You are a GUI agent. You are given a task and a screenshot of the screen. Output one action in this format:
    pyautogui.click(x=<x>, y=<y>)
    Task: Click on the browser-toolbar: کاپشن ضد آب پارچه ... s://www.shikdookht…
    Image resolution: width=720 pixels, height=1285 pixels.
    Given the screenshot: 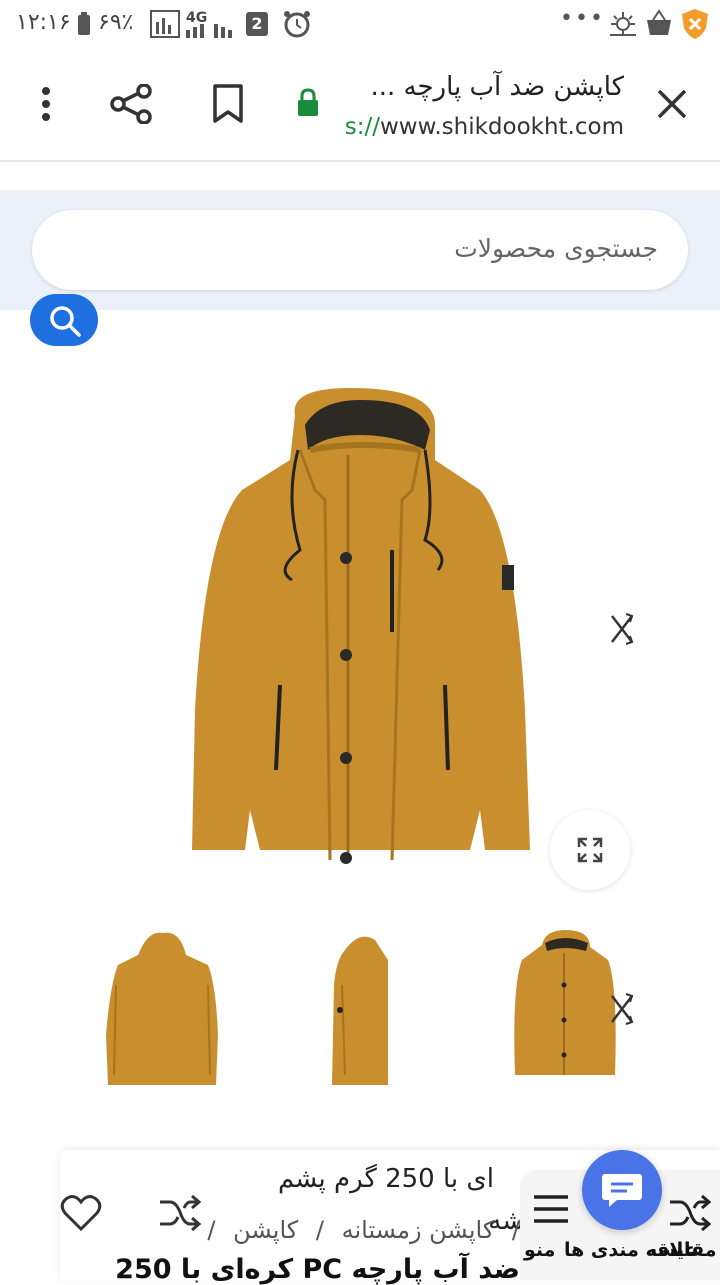 What is the action you would take?
    pyautogui.click(x=360, y=105)
    